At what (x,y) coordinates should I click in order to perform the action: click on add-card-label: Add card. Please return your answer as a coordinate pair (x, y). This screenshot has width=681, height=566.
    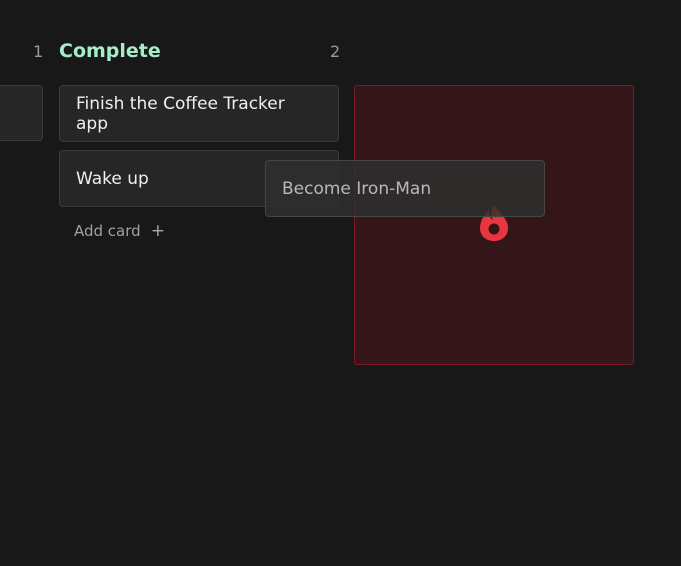
    Looking at the image, I should click on (107, 231).